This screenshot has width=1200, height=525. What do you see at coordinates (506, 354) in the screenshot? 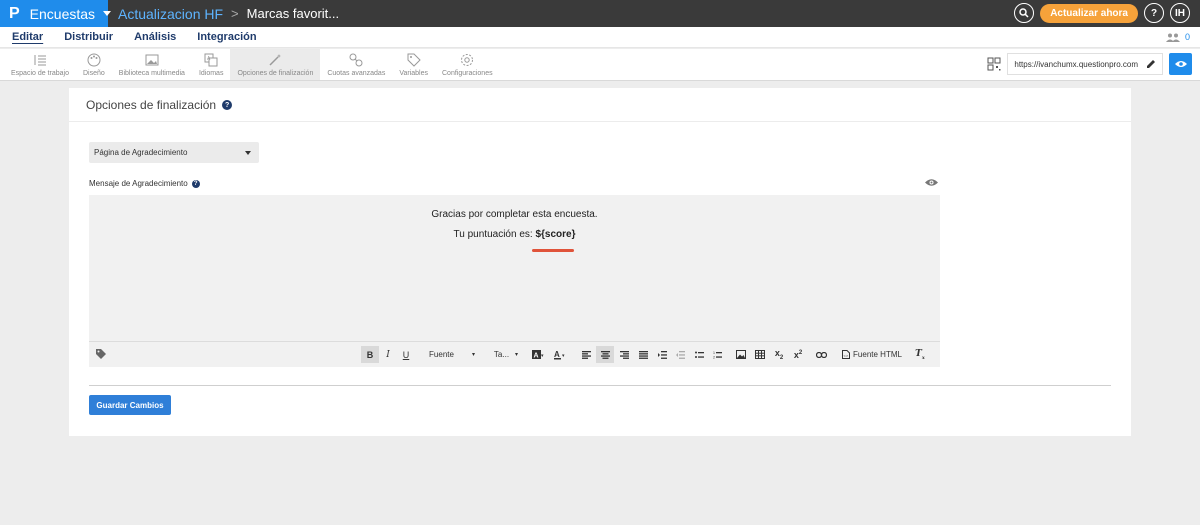
I see `font-size-dropdown: Ta... ▾` at bounding box center [506, 354].